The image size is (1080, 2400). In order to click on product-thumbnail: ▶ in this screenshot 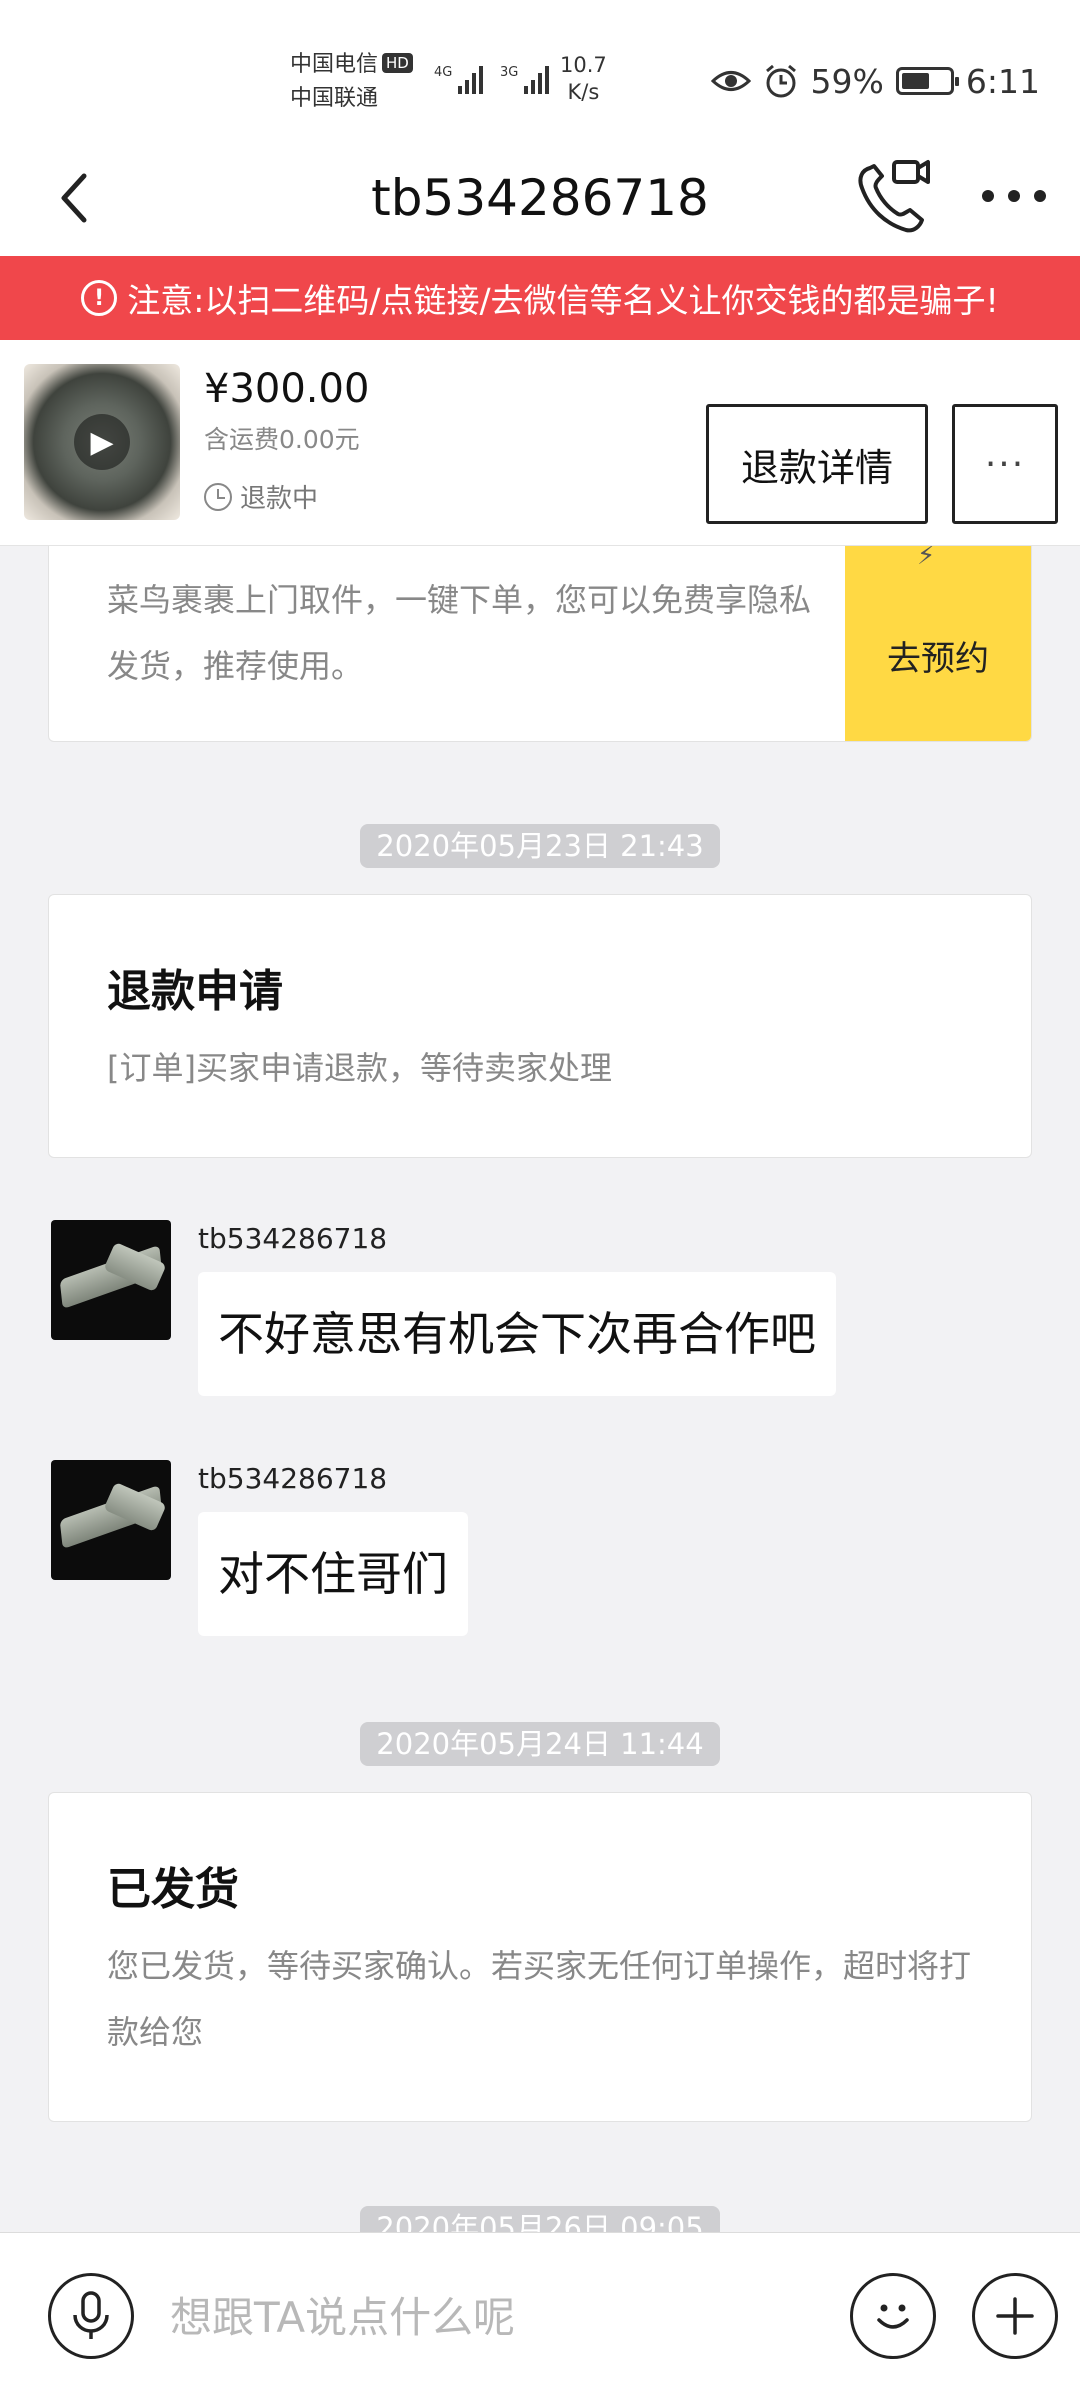, I will do `click(102, 442)`.